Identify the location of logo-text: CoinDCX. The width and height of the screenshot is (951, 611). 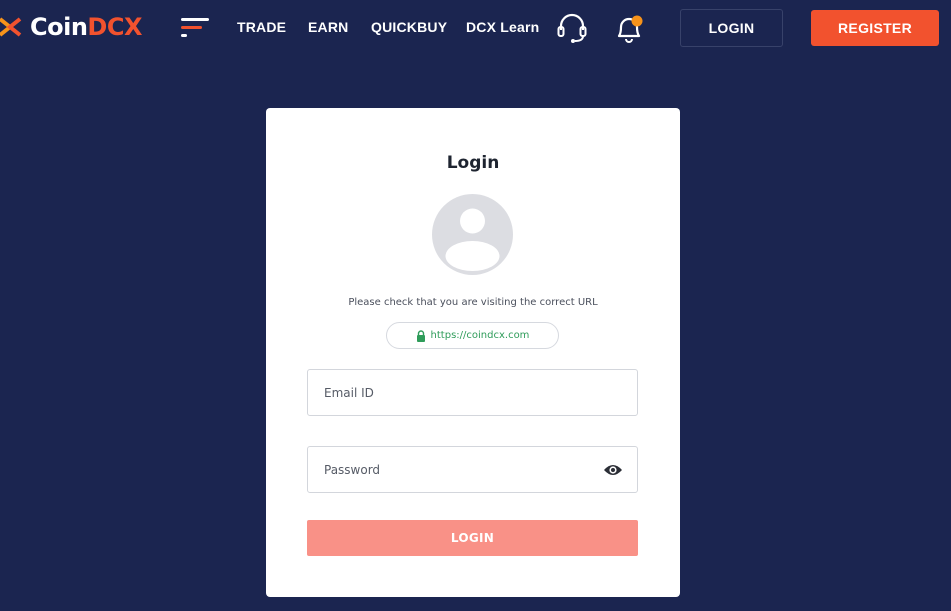
(86, 27).